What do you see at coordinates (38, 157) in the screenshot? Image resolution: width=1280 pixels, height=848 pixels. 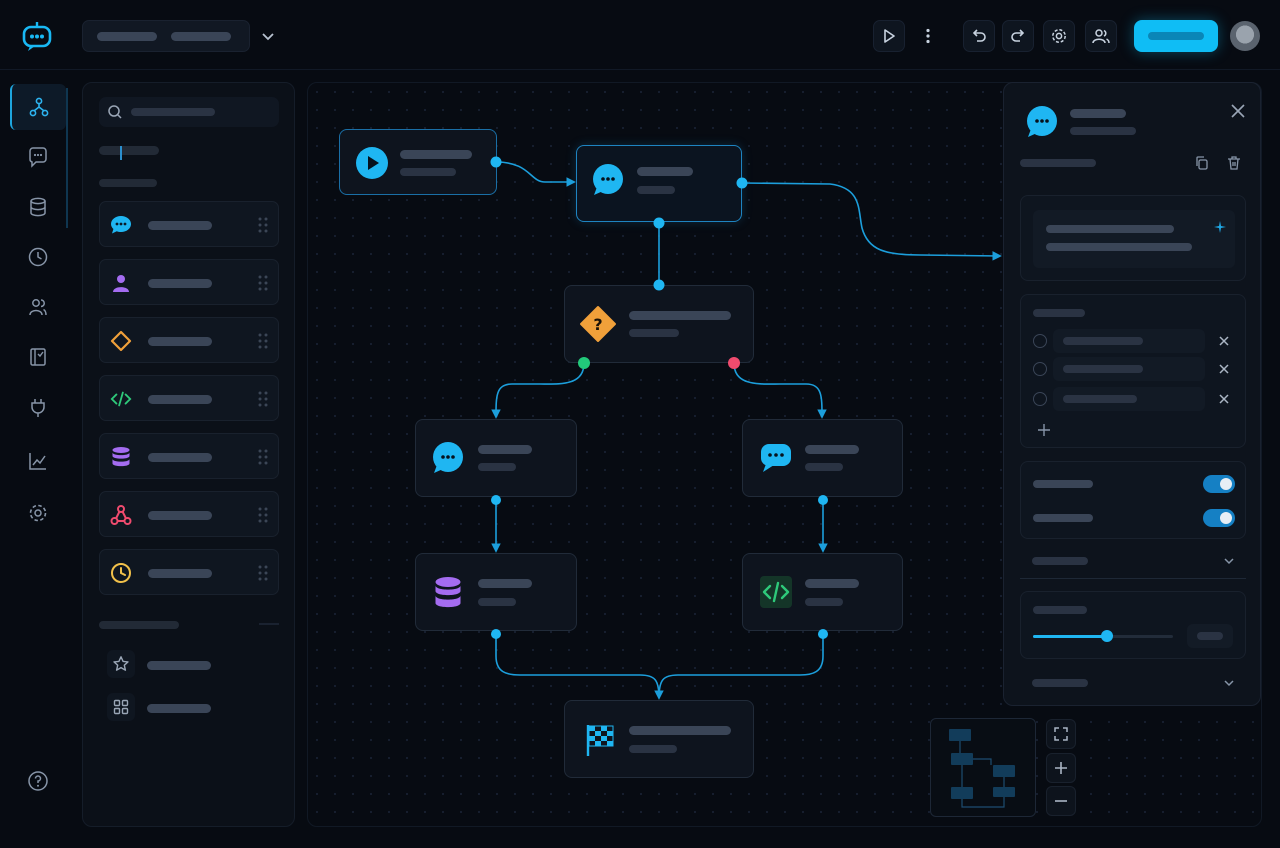 I see `rail-item-chats` at bounding box center [38, 157].